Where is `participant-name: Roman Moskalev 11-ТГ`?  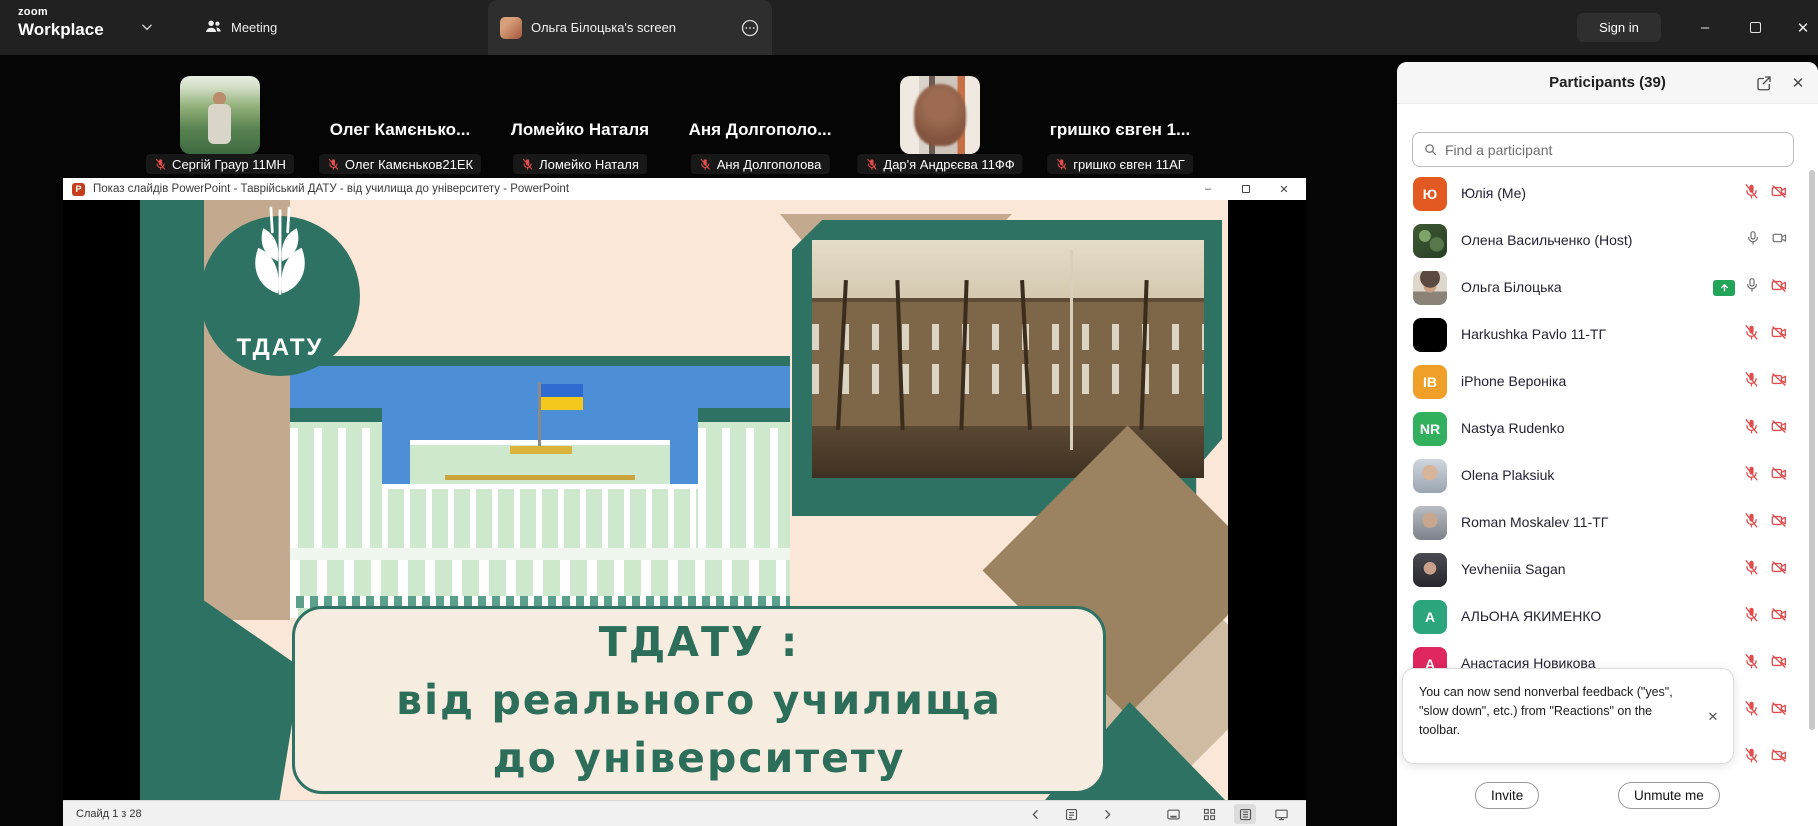 participant-name: Roman Moskalev 11-ТГ is located at coordinates (1535, 522).